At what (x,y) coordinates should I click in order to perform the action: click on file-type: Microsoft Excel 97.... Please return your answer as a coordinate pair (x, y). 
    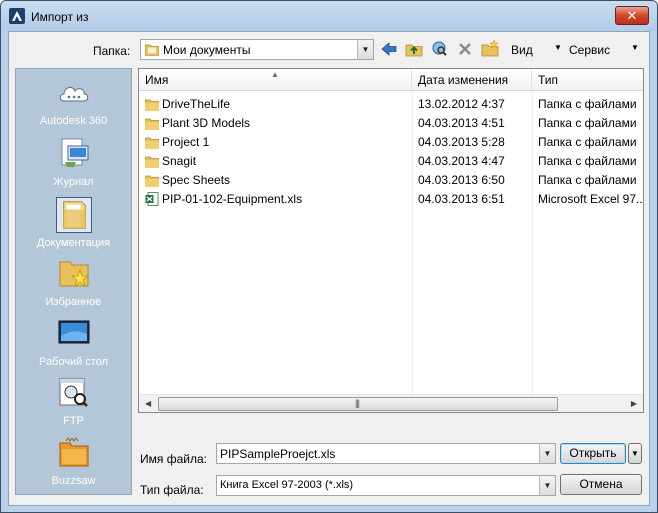
    Looking at the image, I should click on (590, 199).